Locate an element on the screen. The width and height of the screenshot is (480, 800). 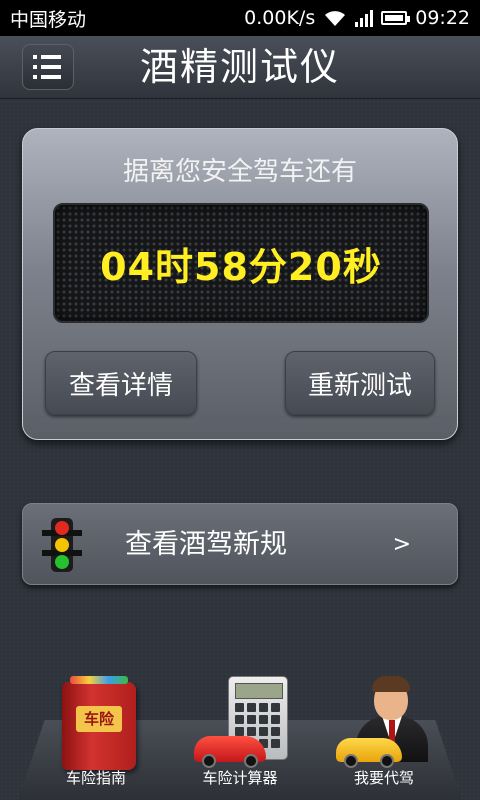
view-details-button: 查看详情 is located at coordinates (121, 383).